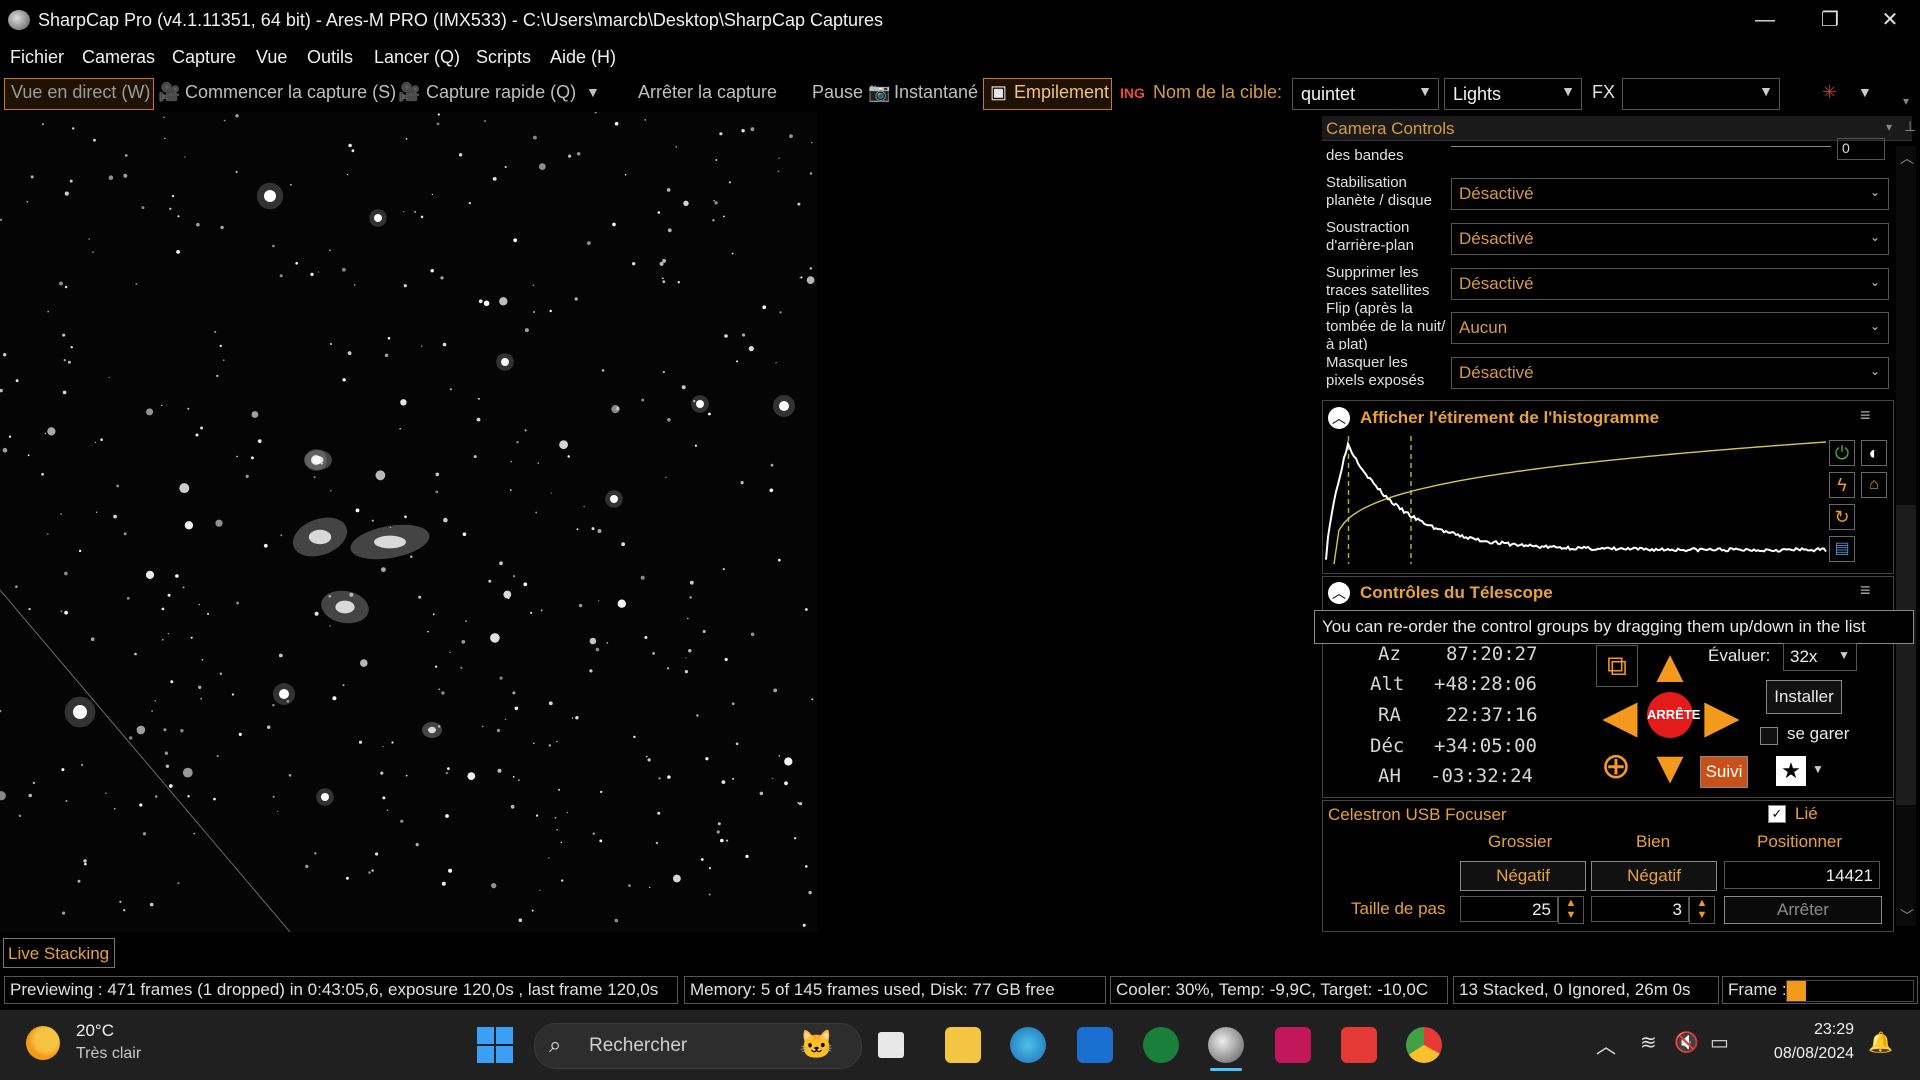 This screenshot has width=1920, height=1080. What do you see at coordinates (1701, 94) in the screenshot?
I see `fx-combo: ▼` at bounding box center [1701, 94].